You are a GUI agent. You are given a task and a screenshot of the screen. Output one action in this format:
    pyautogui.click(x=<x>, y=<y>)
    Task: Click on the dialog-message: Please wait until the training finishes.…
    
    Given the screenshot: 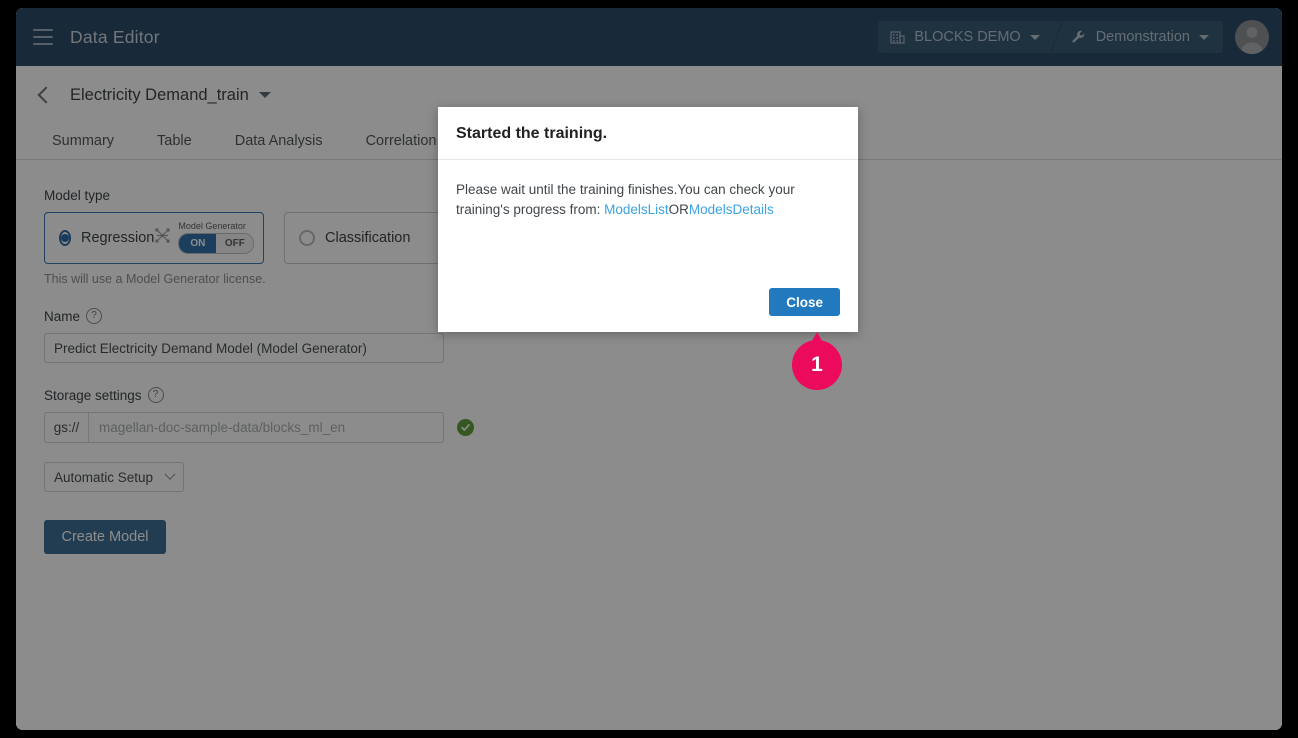 What is the action you would take?
    pyautogui.click(x=648, y=199)
    